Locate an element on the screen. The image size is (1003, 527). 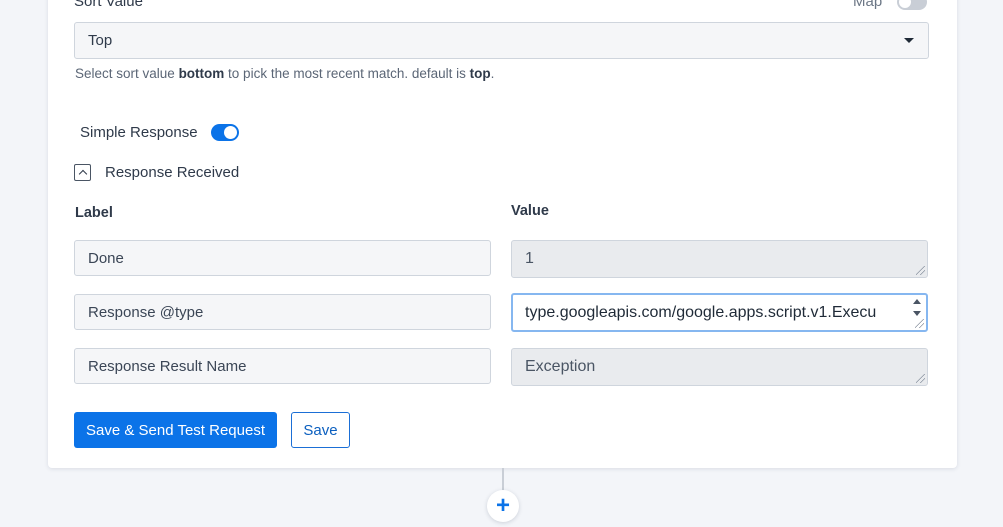
sort-value-label: Sort Value is located at coordinates (108, 5).